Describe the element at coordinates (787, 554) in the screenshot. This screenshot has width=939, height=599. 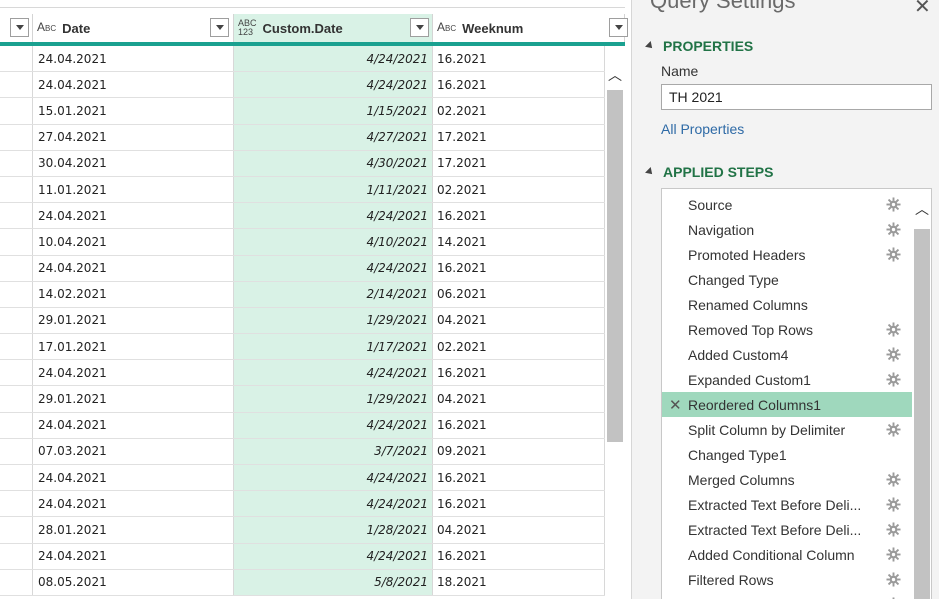
I see `applied-step: Added Conditional Column` at that location.